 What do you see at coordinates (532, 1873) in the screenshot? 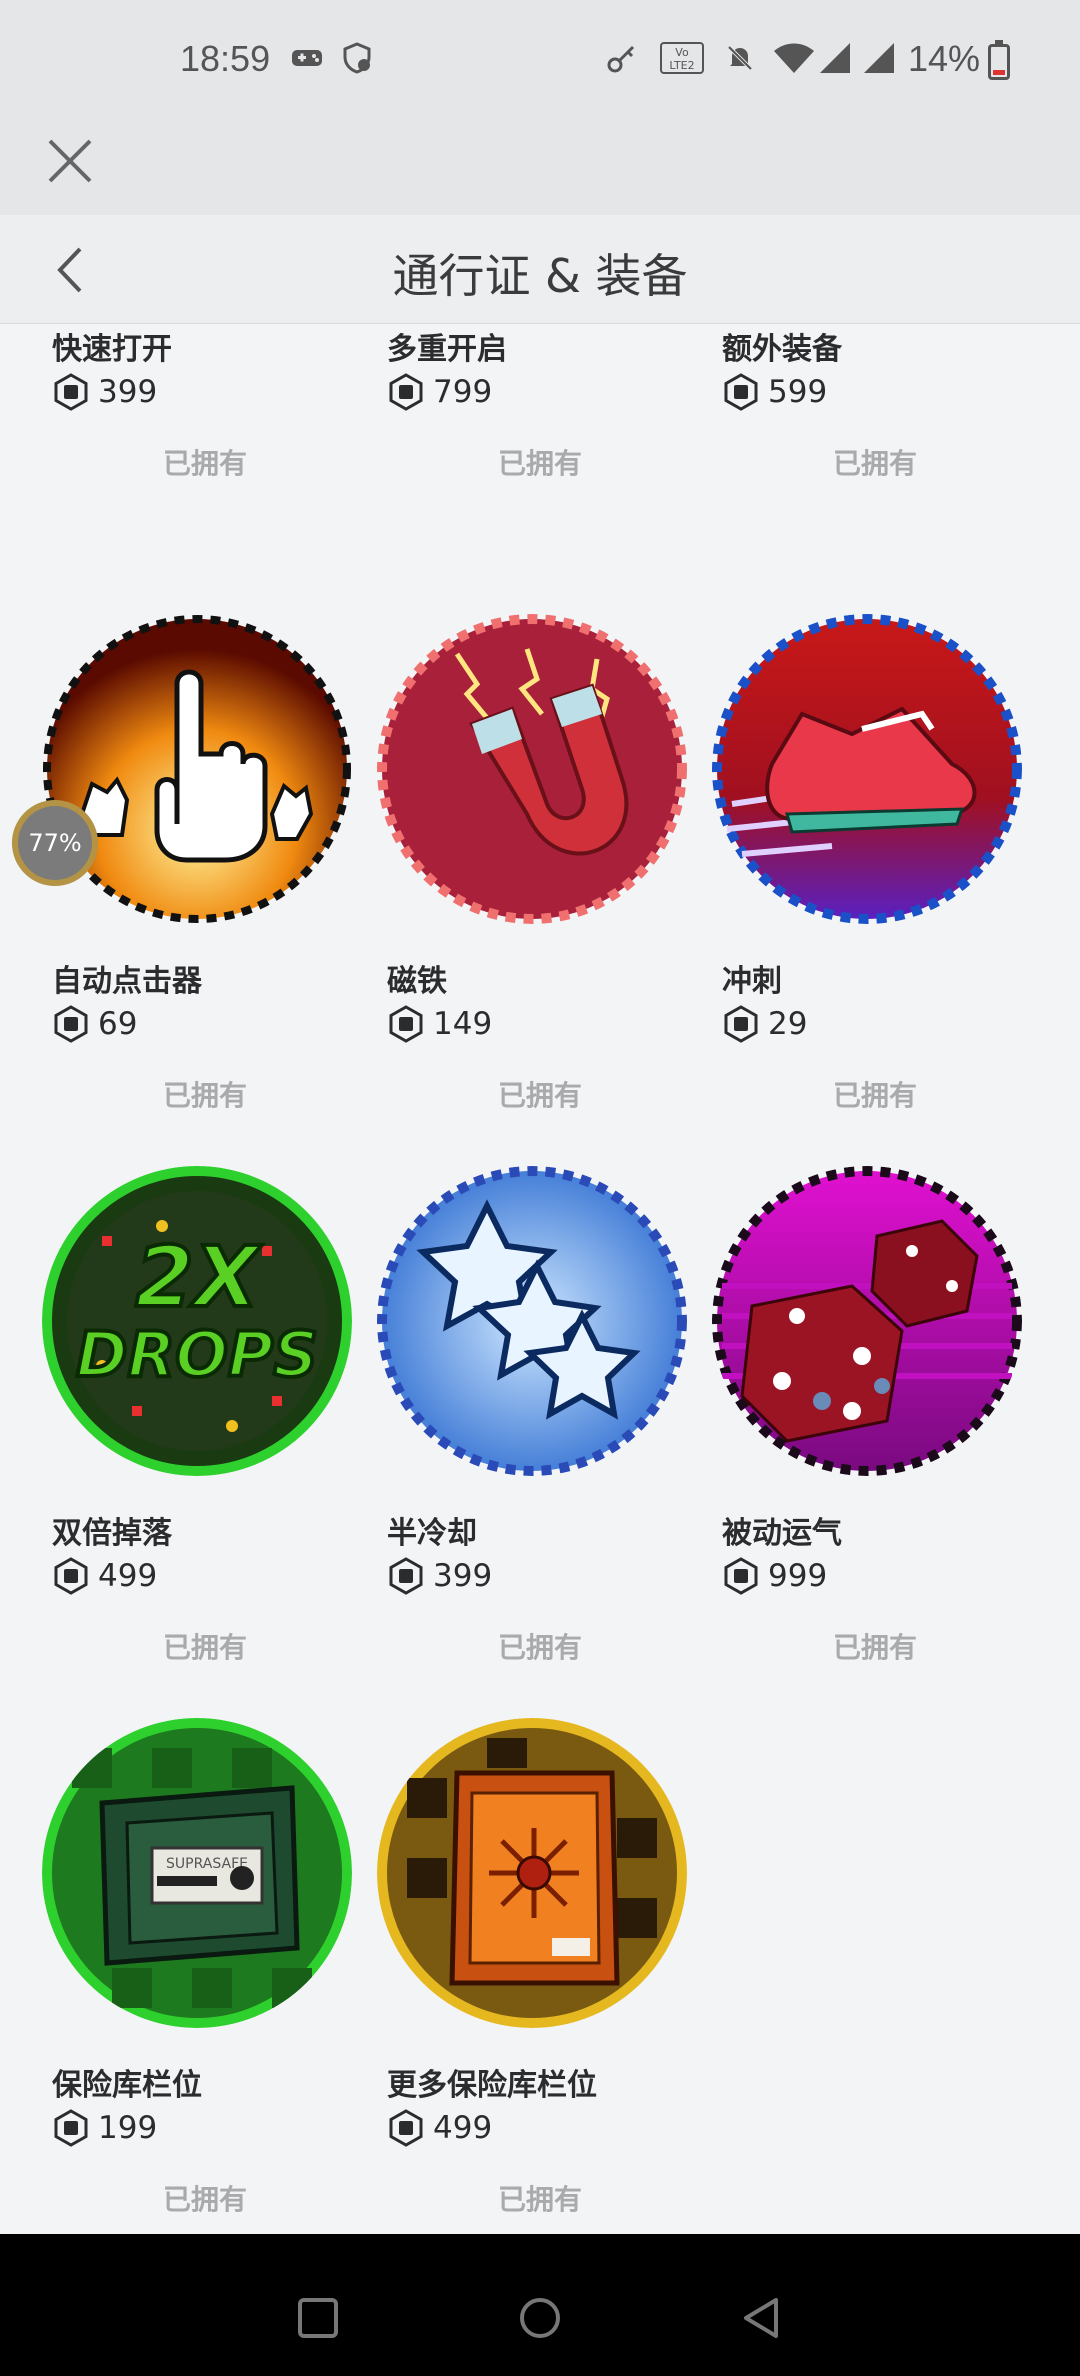
I see `more-vault-slots-icon` at bounding box center [532, 1873].